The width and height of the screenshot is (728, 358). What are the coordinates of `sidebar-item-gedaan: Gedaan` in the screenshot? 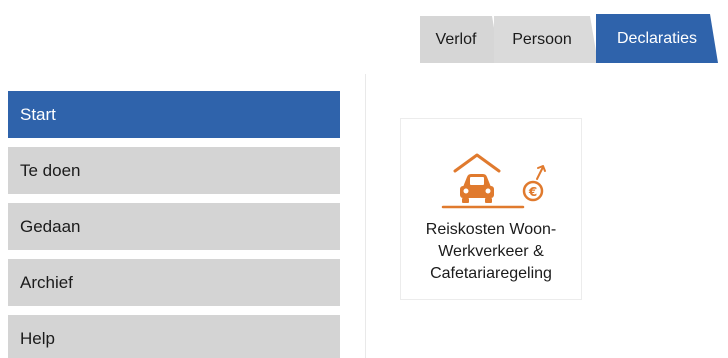 It's located at (174, 226).